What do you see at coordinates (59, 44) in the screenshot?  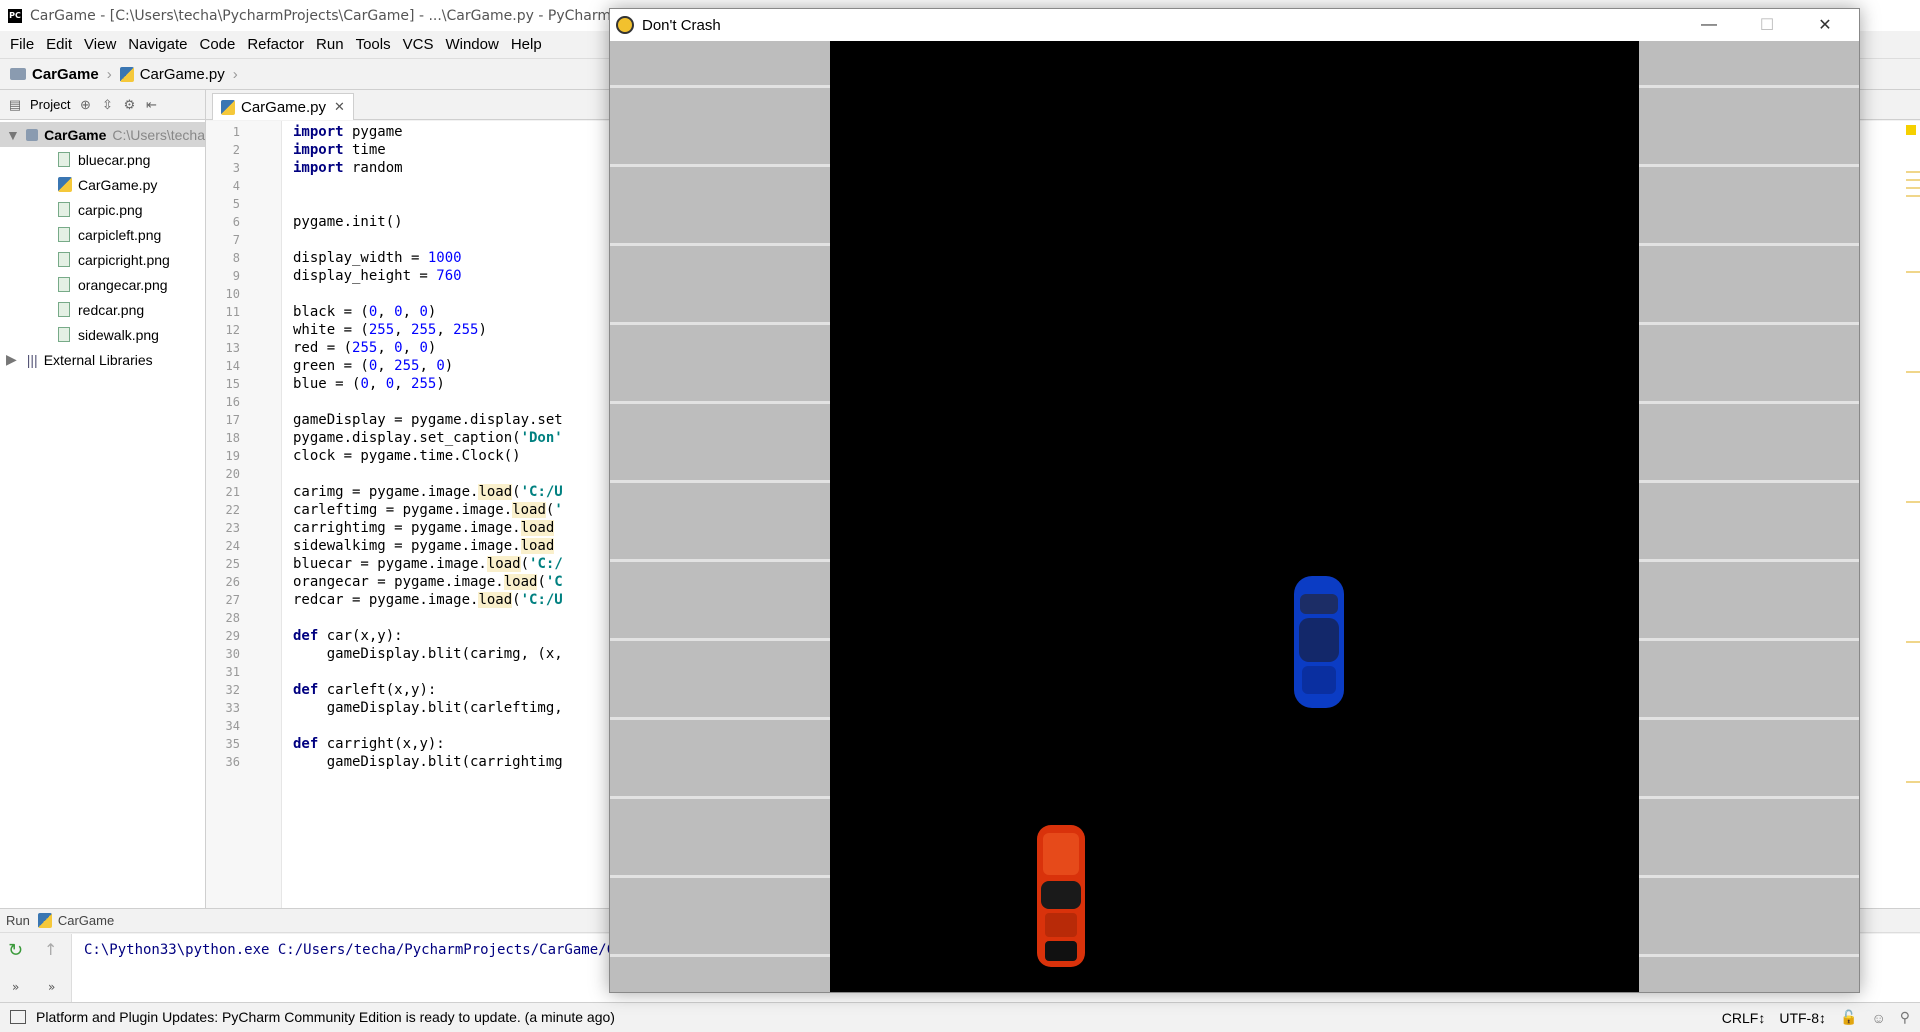 I see `menu-edit: Edit` at bounding box center [59, 44].